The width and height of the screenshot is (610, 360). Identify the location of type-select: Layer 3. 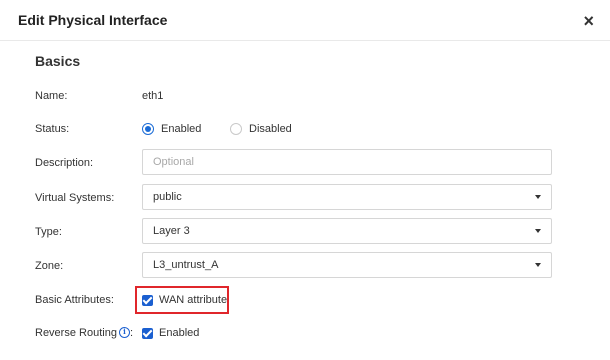
(347, 231).